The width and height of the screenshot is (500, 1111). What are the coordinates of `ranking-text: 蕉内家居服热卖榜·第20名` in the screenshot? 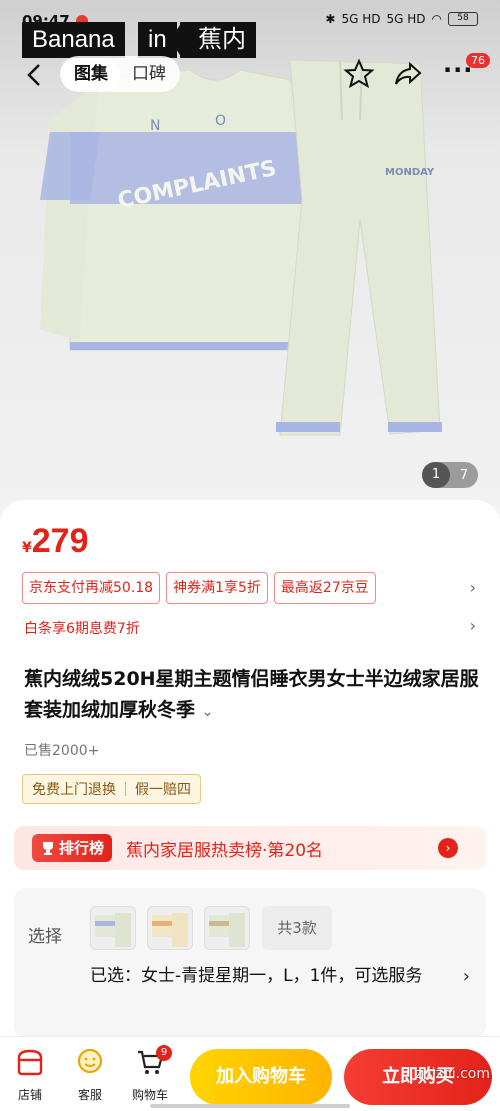 It's located at (225, 850).